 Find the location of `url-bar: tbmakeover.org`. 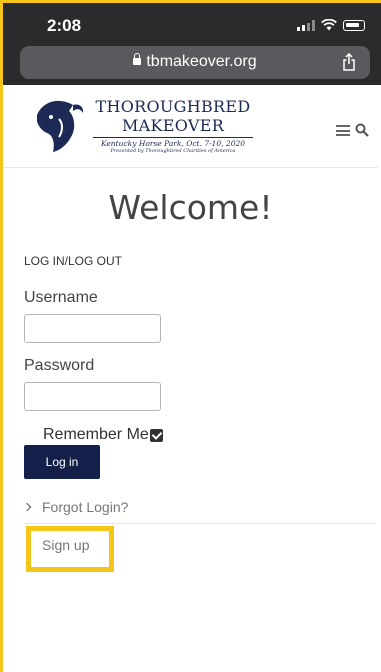

url-bar: tbmakeover.org is located at coordinates (195, 62).